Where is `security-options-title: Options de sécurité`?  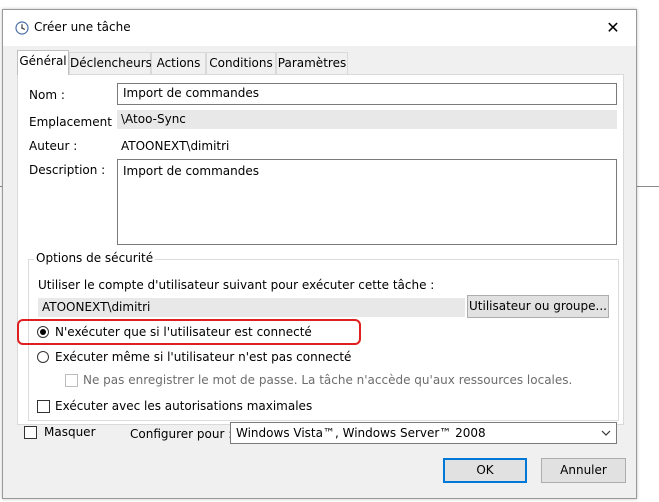
security-options-title: Options de sécurité is located at coordinates (95, 258).